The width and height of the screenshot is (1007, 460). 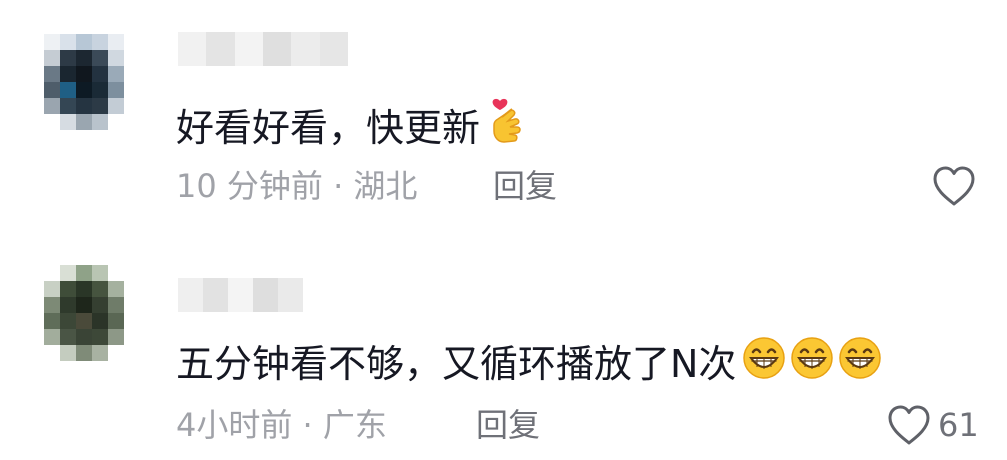 I want to click on comment-meta: 4小时前 · 广东, so click(x=281, y=425).